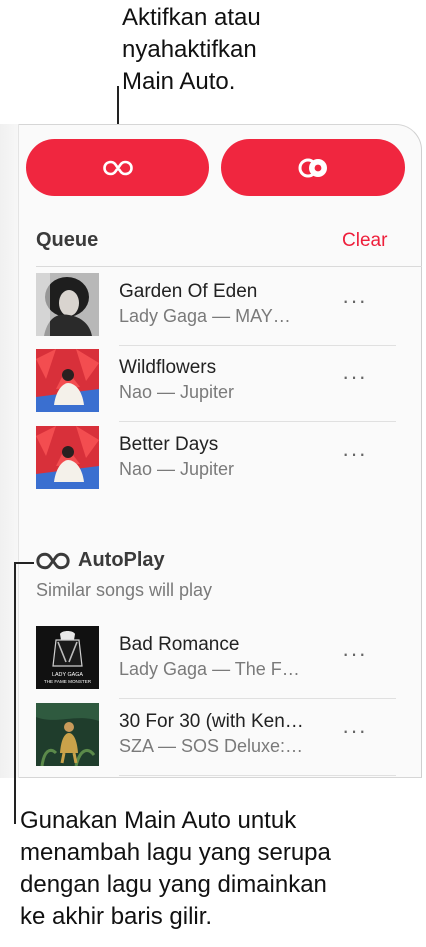 Image resolution: width=426 pixels, height=947 pixels. I want to click on queue-title: Queue, so click(67, 240).